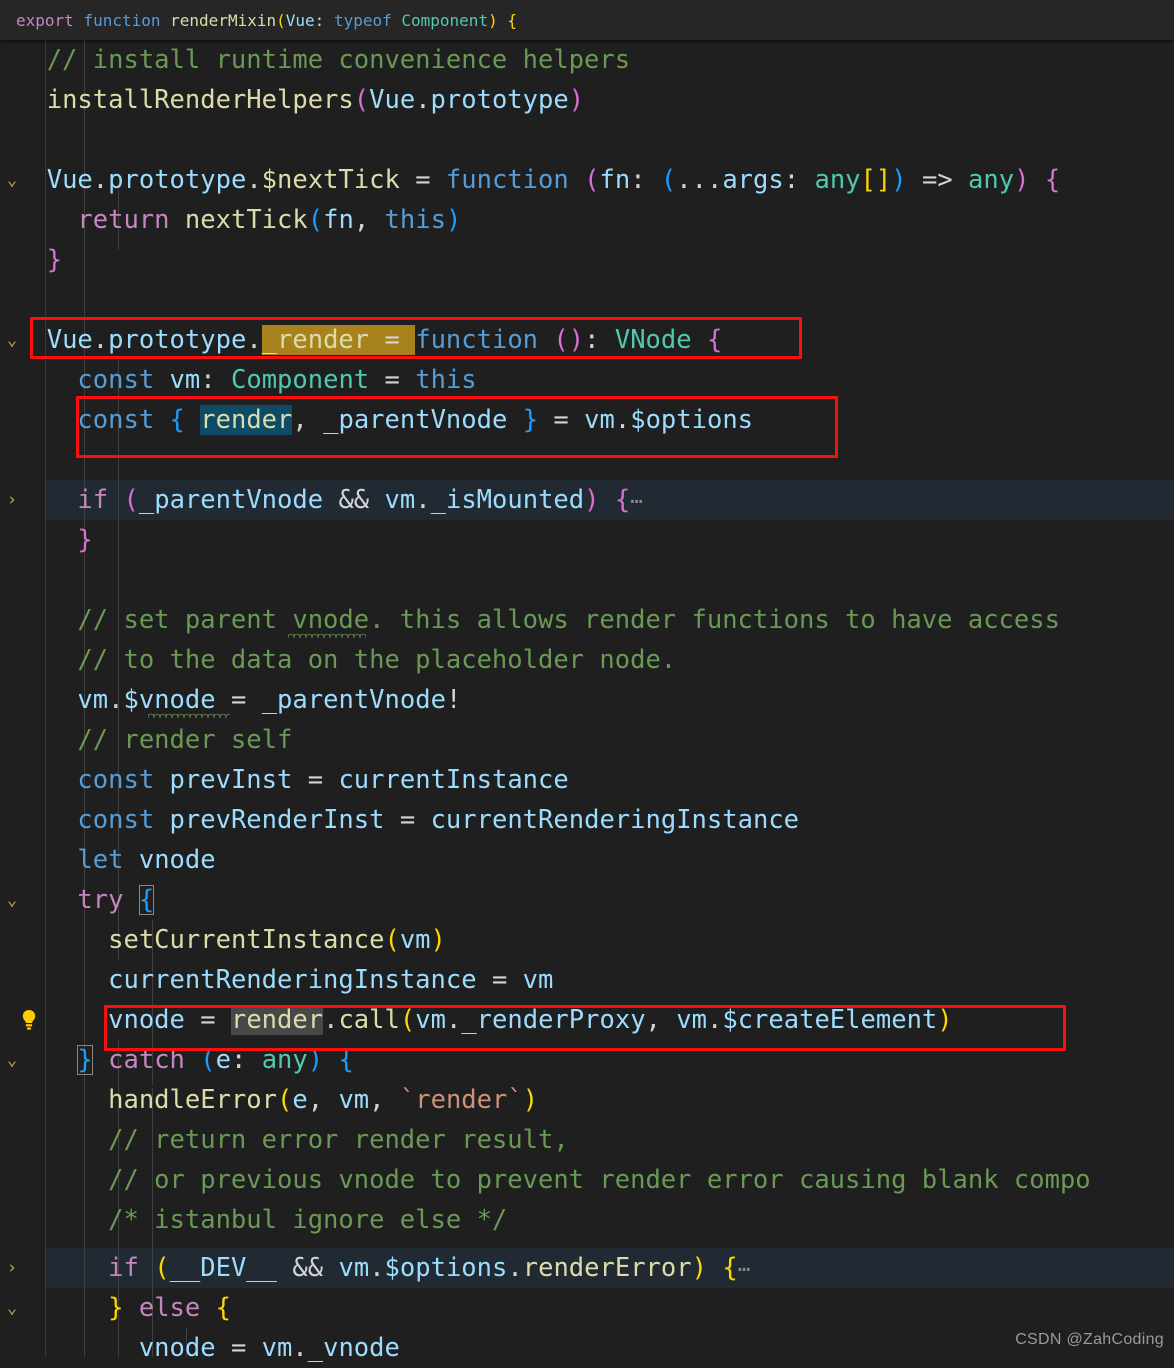 This screenshot has width=1174, height=1368. Describe the element at coordinates (277, 1020) in the screenshot. I see `occurrence-word-highlight: render` at that location.